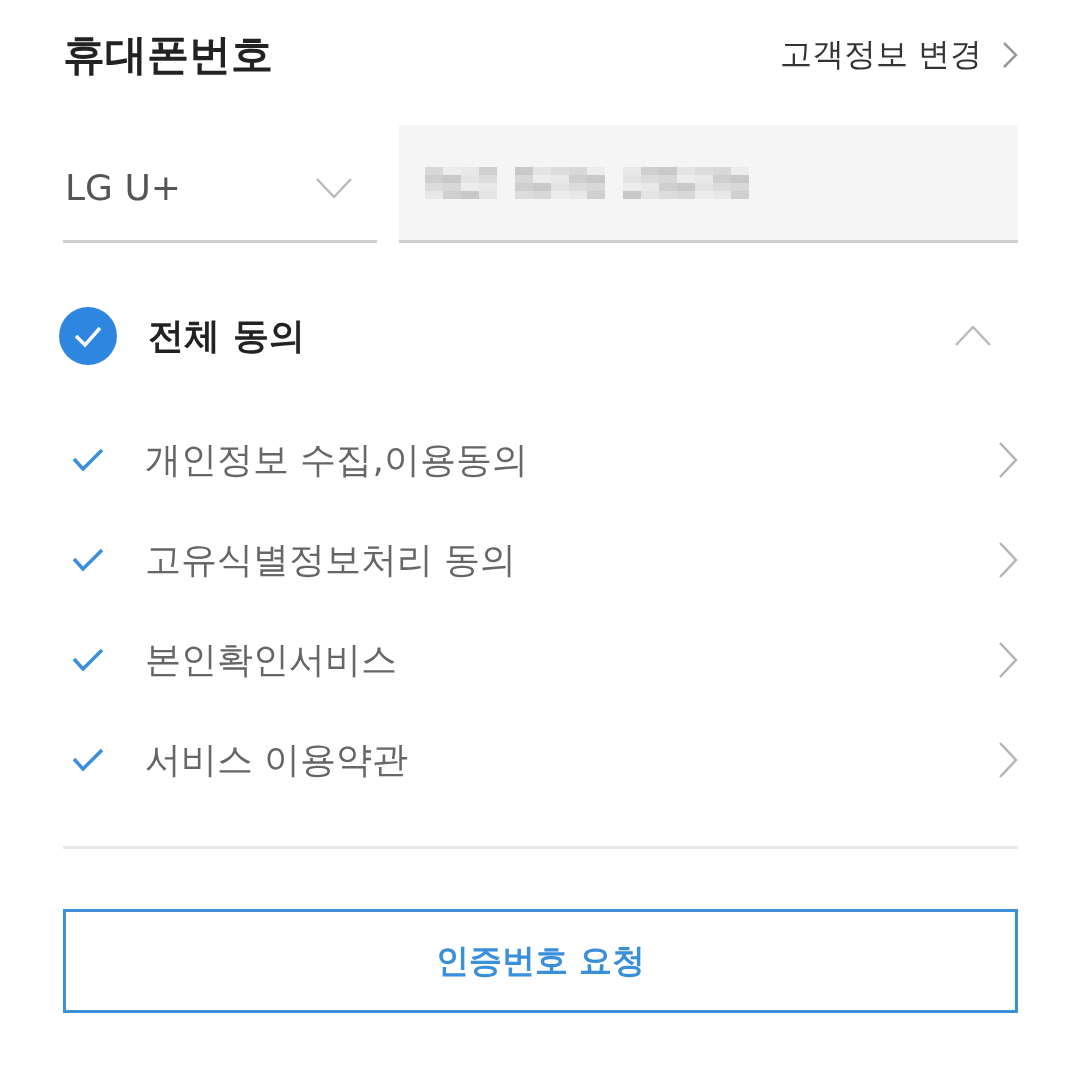 This screenshot has height=1067, width=1080. Describe the element at coordinates (334, 187) in the screenshot. I see `chevron-down-icon` at that location.